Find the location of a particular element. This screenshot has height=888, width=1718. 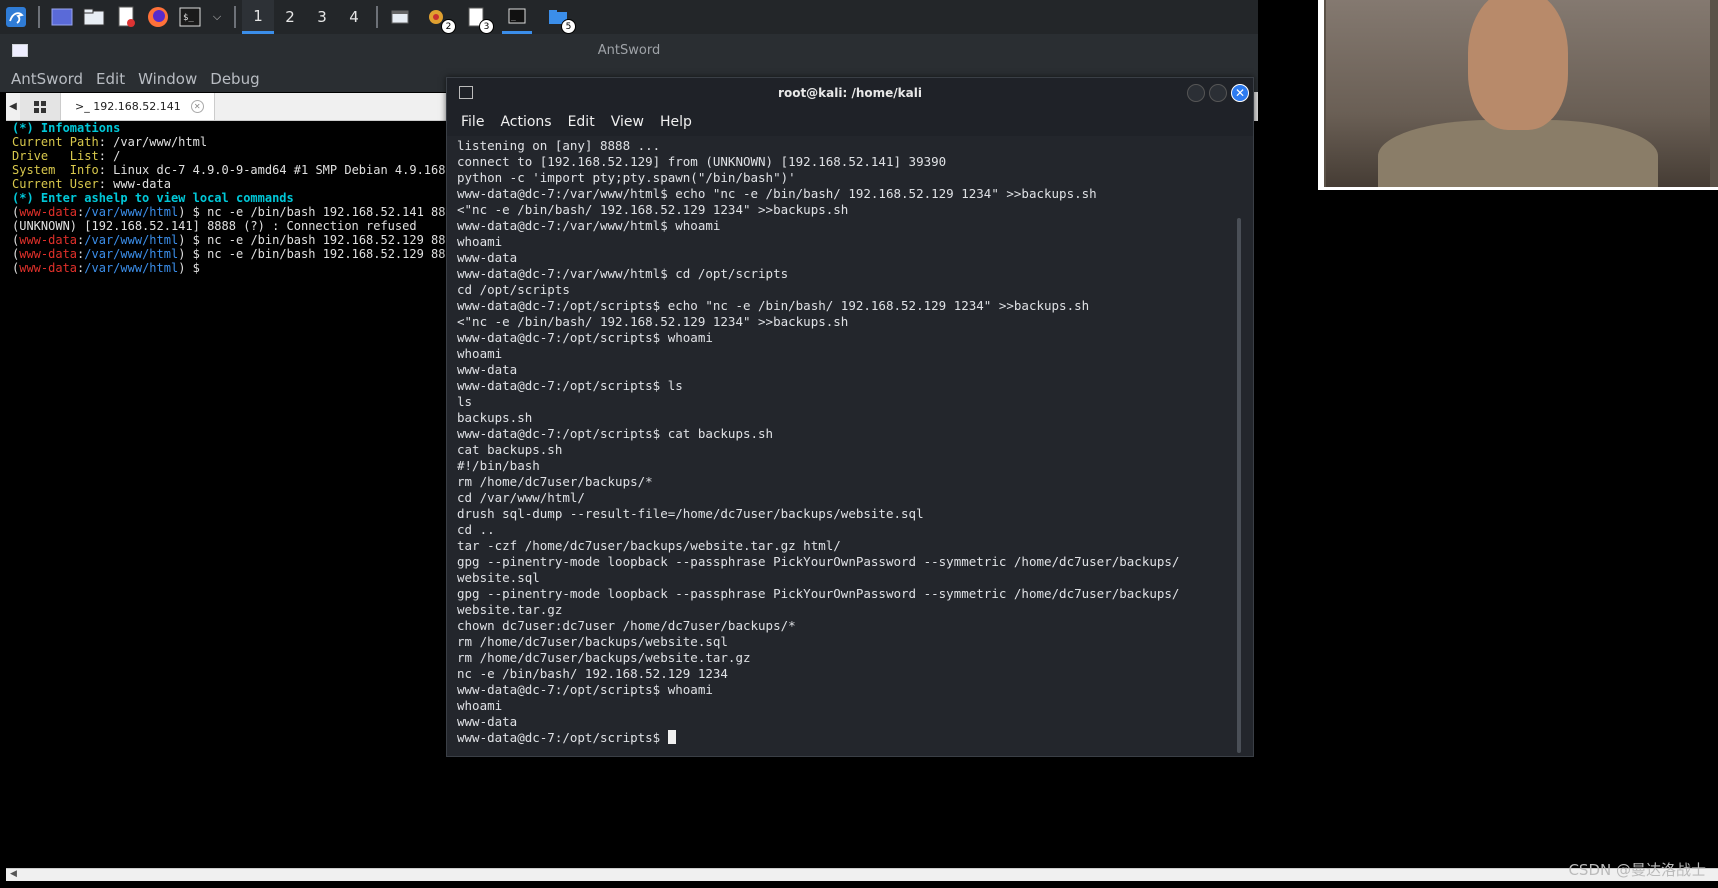

desktop-icon is located at coordinates (62, 17).